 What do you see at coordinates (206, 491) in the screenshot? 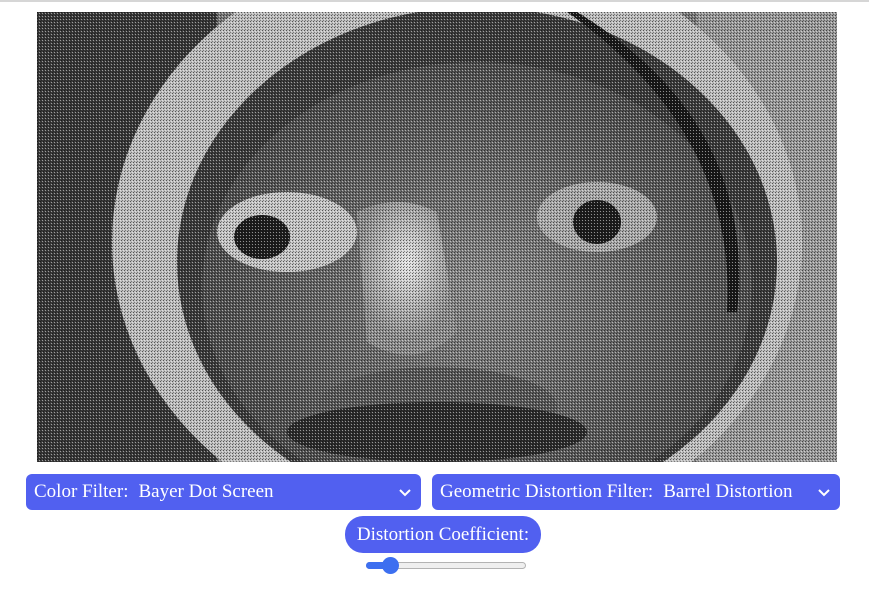
I see `color-filter-value: Bayer Dot Screen` at bounding box center [206, 491].